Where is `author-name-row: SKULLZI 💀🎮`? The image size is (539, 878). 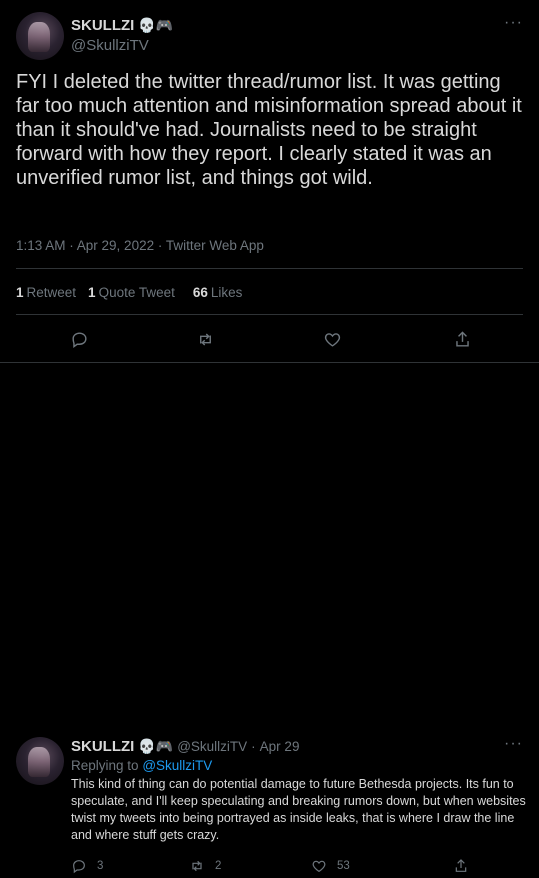 author-name-row: SKULLZI 💀🎮 is located at coordinates (122, 25).